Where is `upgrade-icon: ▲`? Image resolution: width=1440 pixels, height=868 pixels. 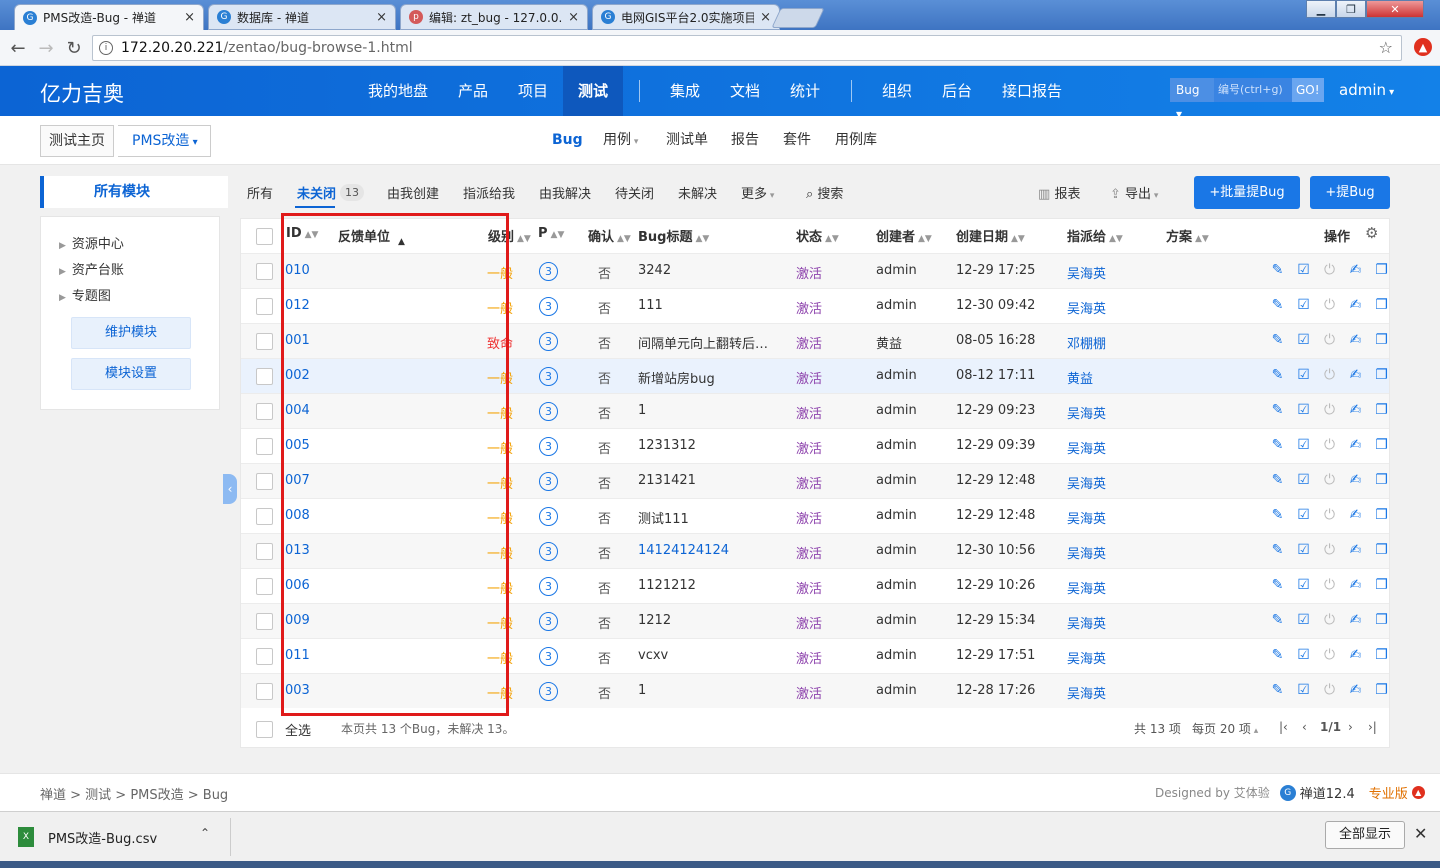 upgrade-icon: ▲ is located at coordinates (1418, 792).